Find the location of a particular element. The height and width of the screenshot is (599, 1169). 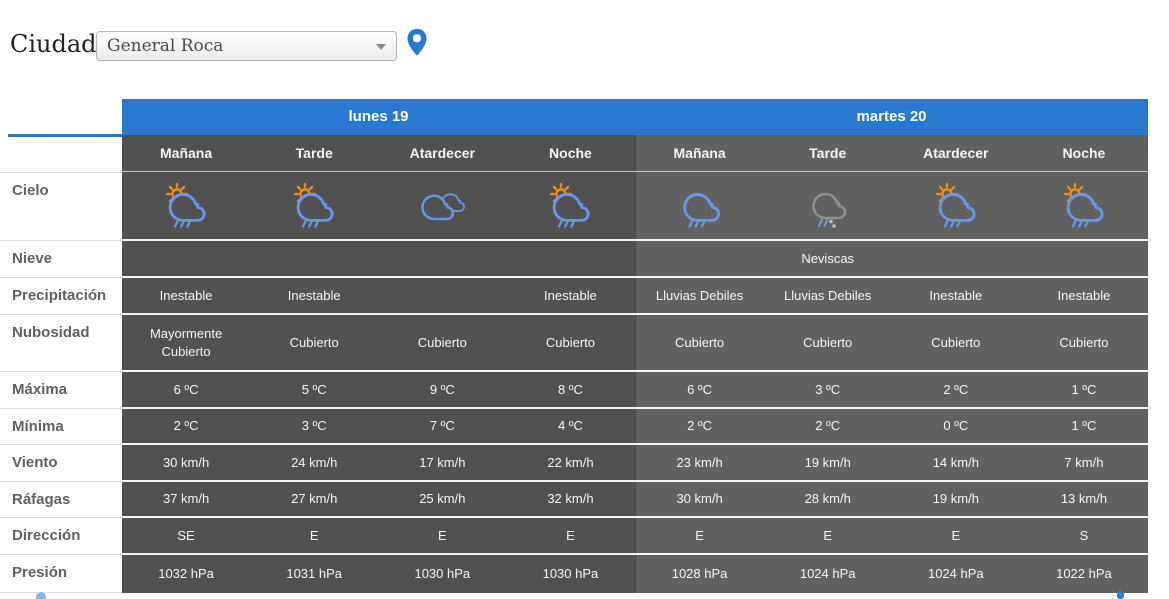

day-header-martes: martes 20 is located at coordinates (891, 117).